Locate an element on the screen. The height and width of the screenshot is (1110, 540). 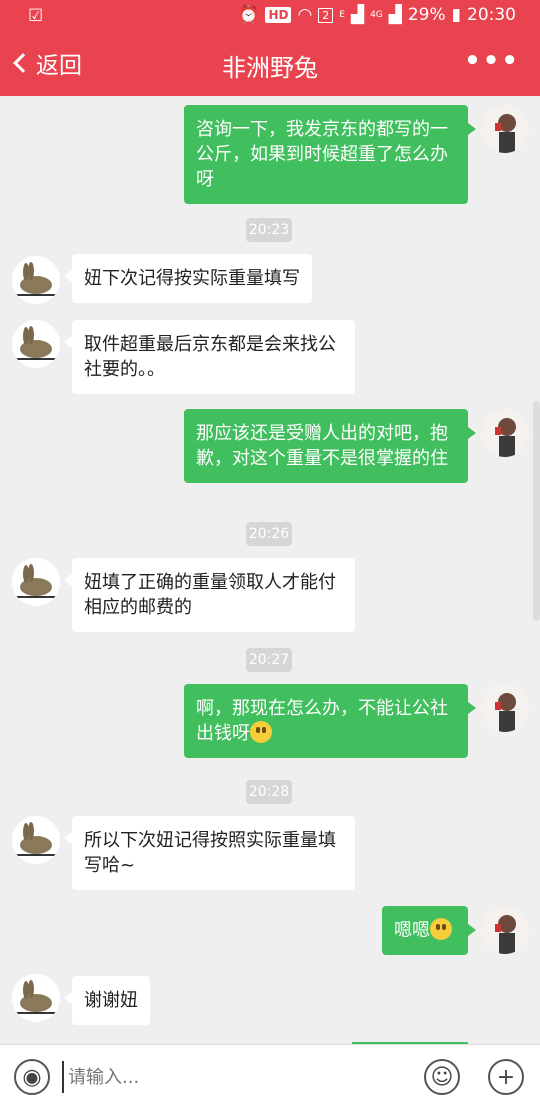
hd-badge: HD is located at coordinates (278, 15).